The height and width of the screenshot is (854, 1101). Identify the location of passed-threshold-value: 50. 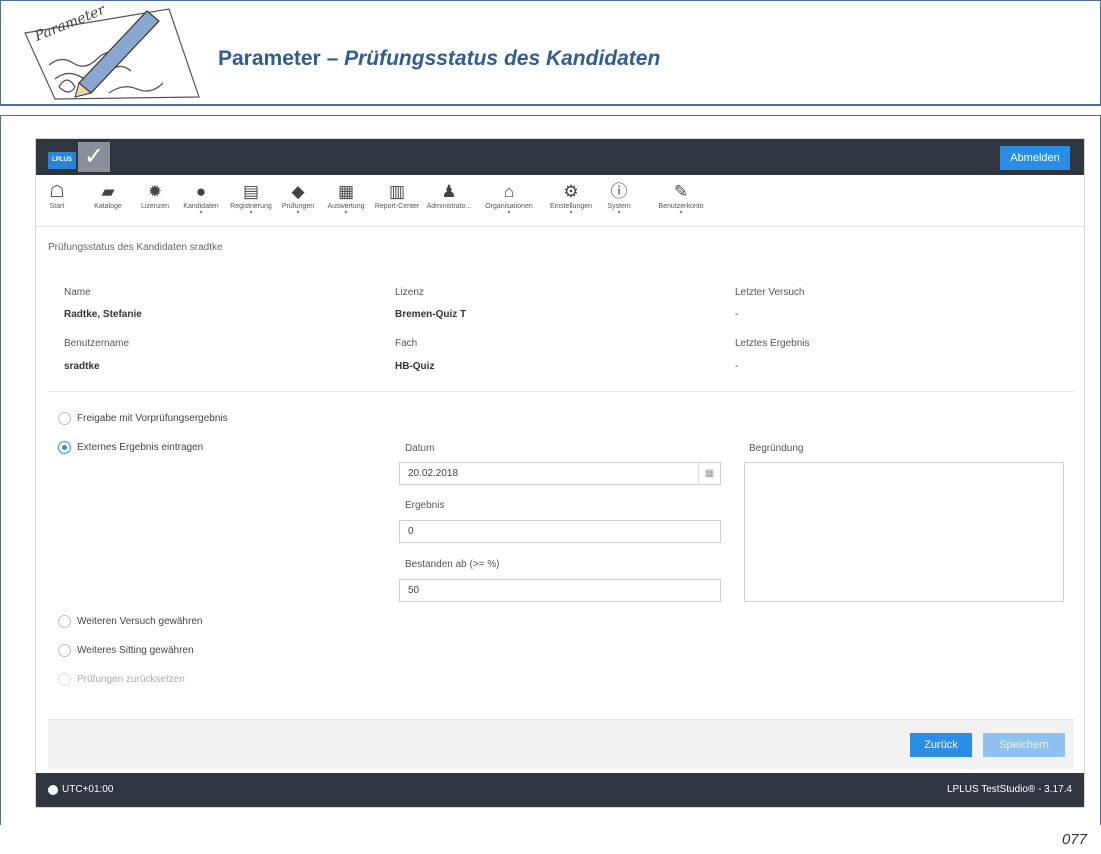
(414, 590).